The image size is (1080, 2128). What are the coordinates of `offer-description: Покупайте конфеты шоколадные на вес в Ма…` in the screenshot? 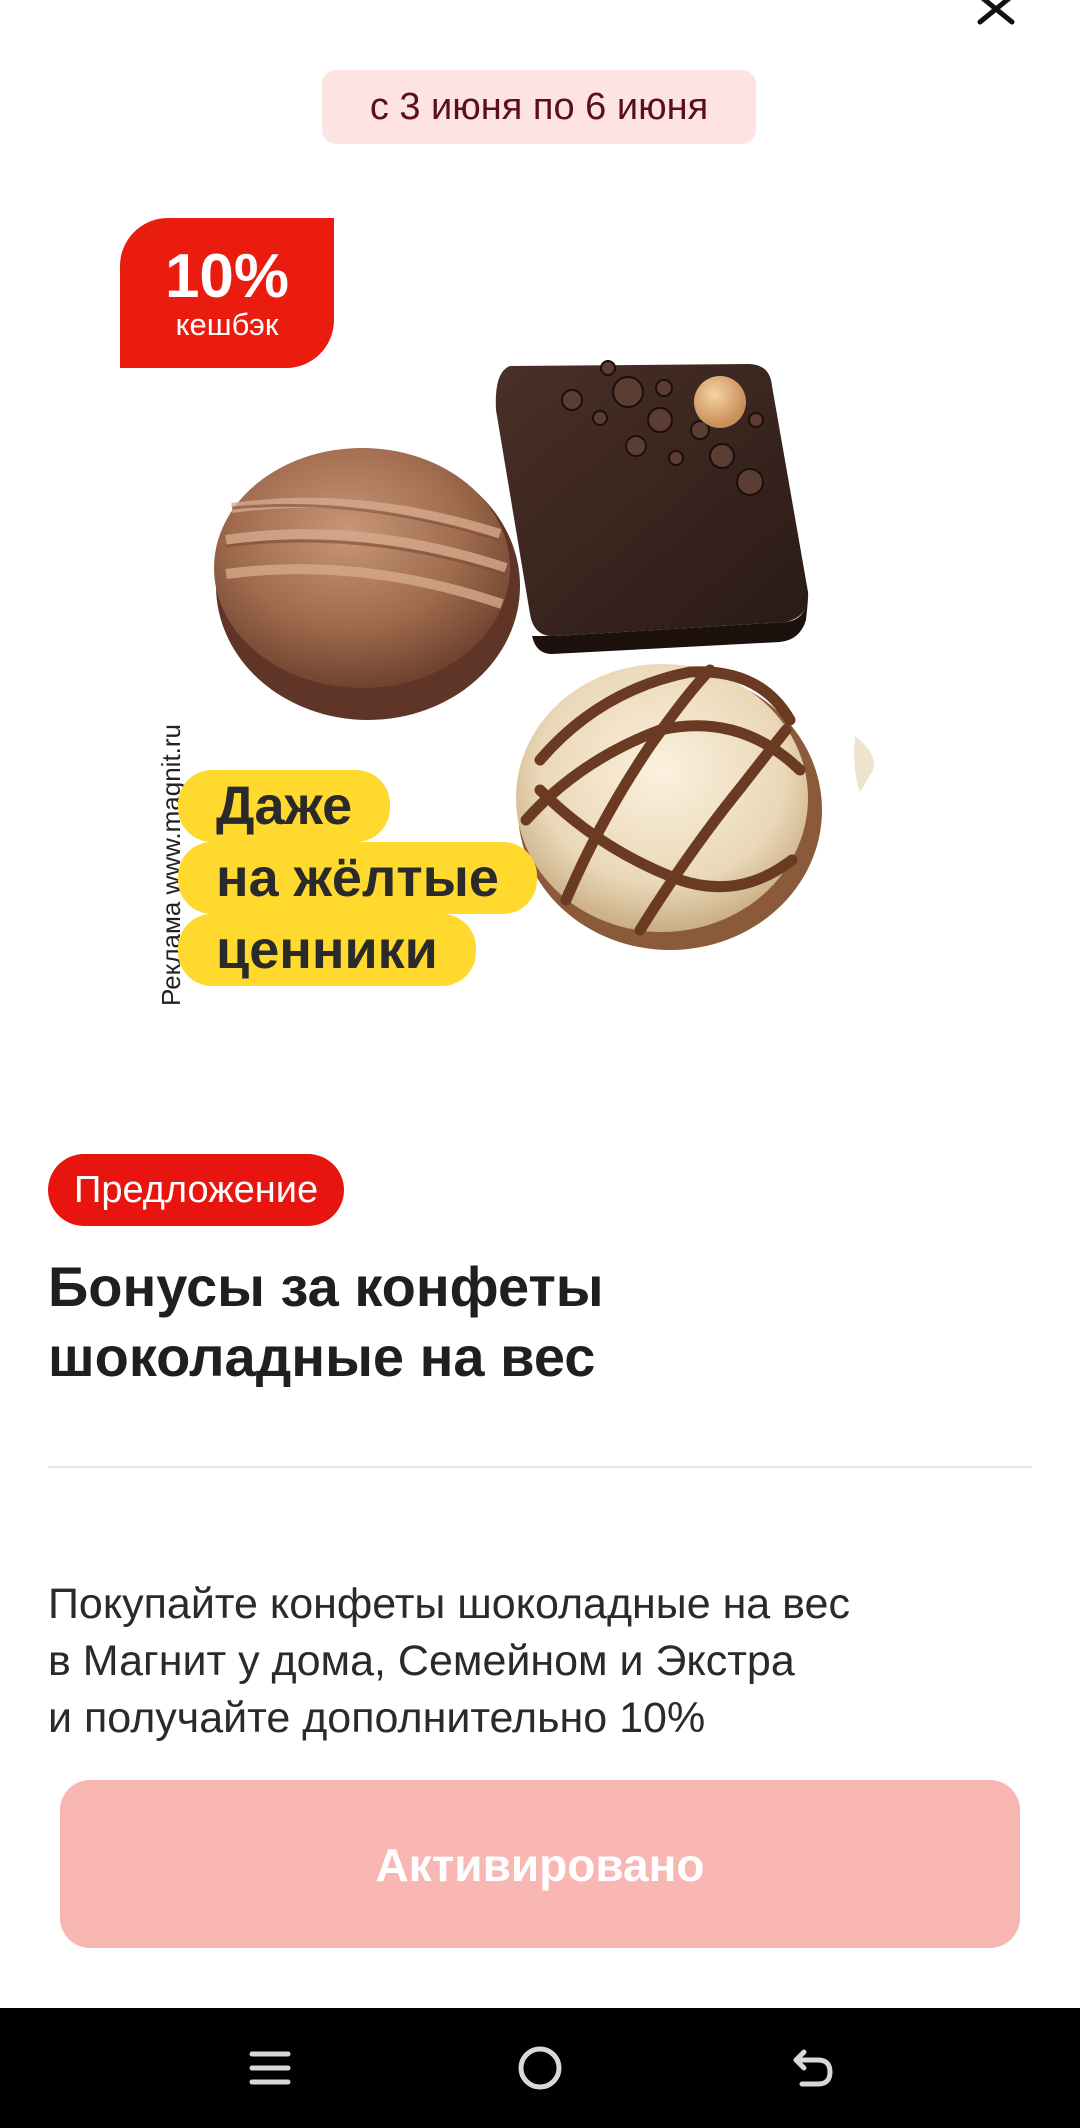 It's located at (543, 1661).